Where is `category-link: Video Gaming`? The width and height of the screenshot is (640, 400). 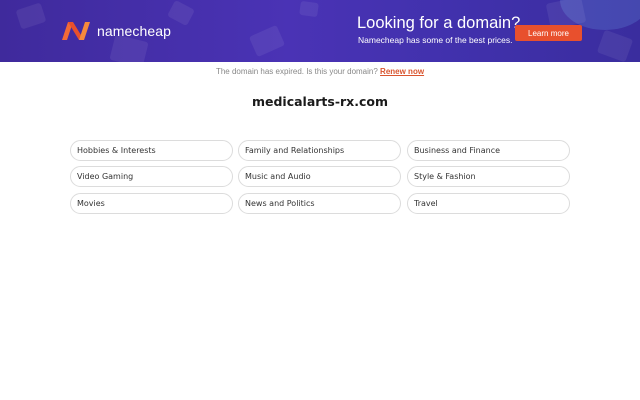 category-link: Video Gaming is located at coordinates (151, 176).